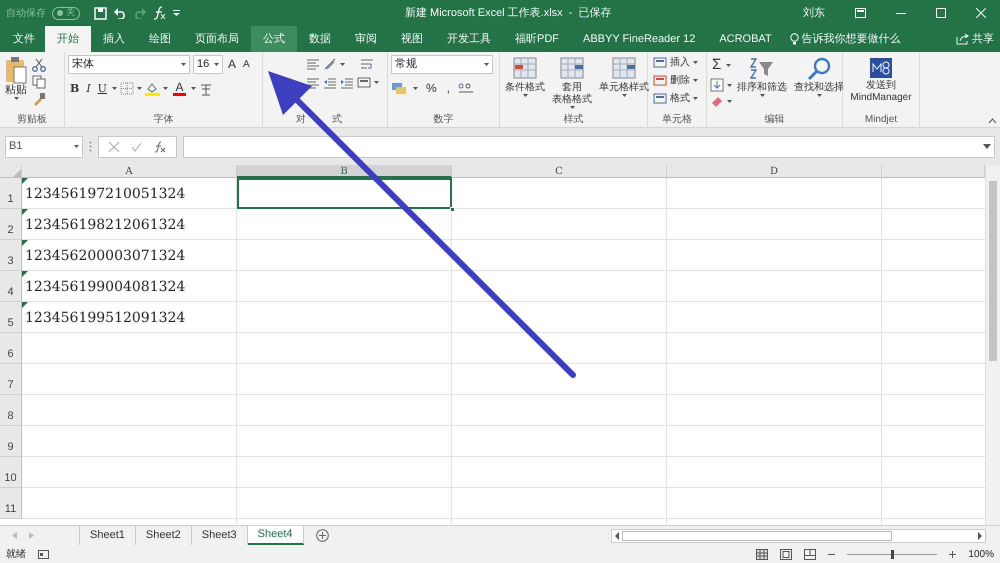 The height and width of the screenshot is (563, 1000). What do you see at coordinates (44, 147) in the screenshot?
I see `name-box: B1` at bounding box center [44, 147].